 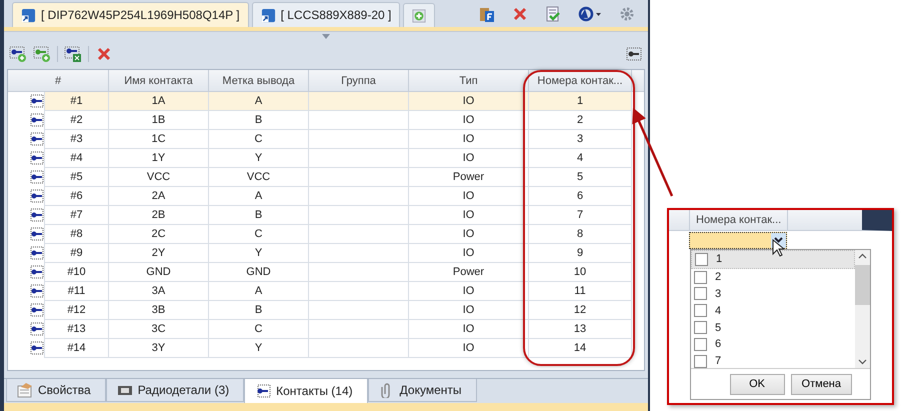 What do you see at coordinates (590, 14) in the screenshot?
I see `logo-dropdown-icon` at bounding box center [590, 14].